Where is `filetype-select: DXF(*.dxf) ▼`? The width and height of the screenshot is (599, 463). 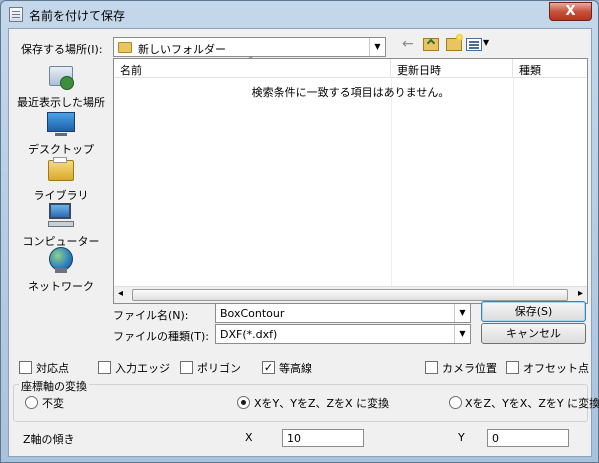 filetype-select: DXF(*.dxf) ▼ is located at coordinates (343, 334).